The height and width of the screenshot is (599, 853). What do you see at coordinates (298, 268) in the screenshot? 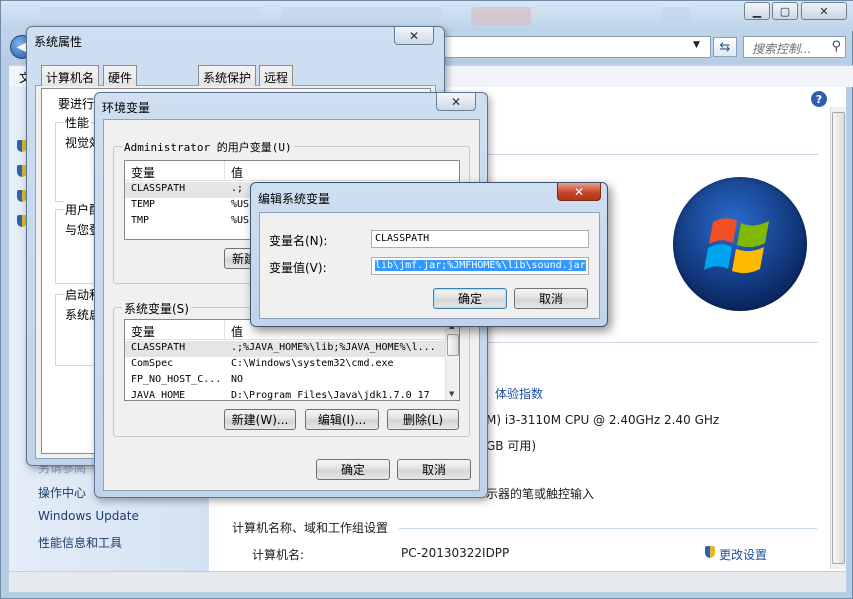
I see `variable-value-label: 变量值(V):` at bounding box center [298, 268].